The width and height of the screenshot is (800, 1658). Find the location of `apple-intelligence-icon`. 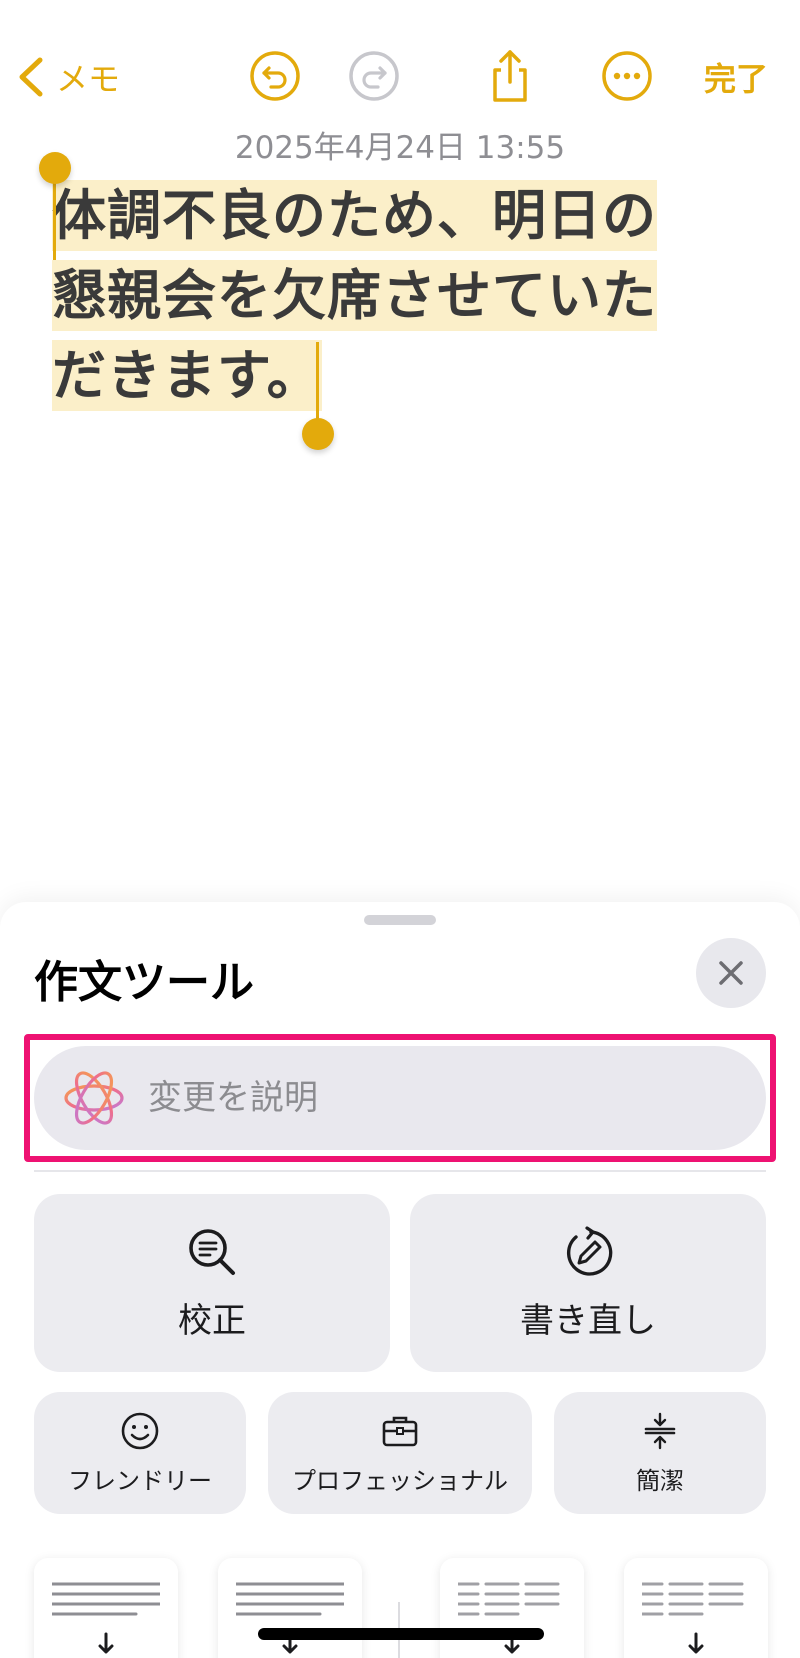

apple-intelligence-icon is located at coordinates (94, 1098).